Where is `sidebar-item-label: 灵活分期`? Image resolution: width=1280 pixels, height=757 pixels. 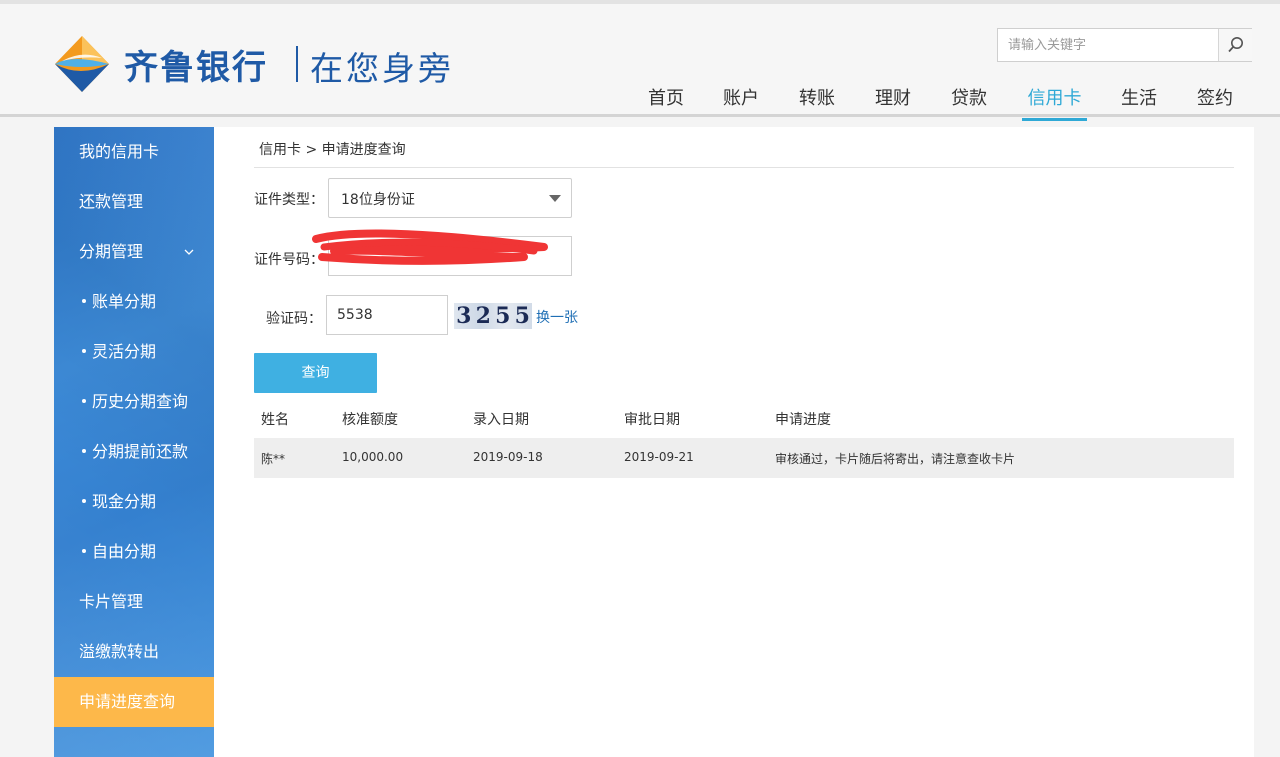 sidebar-item-label: 灵活分期 is located at coordinates (124, 351).